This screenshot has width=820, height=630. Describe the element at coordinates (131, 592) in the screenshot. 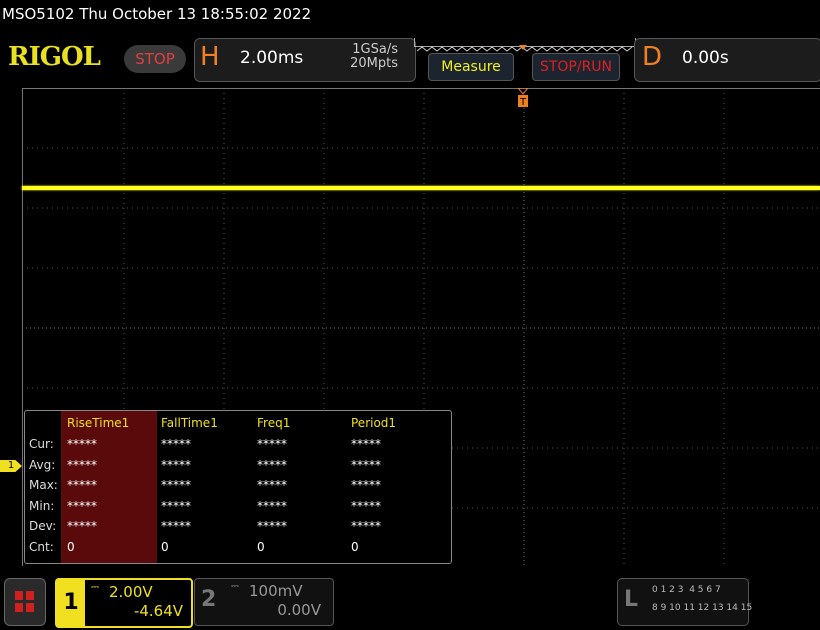

I see `ch1-scale: 2.00V` at that location.